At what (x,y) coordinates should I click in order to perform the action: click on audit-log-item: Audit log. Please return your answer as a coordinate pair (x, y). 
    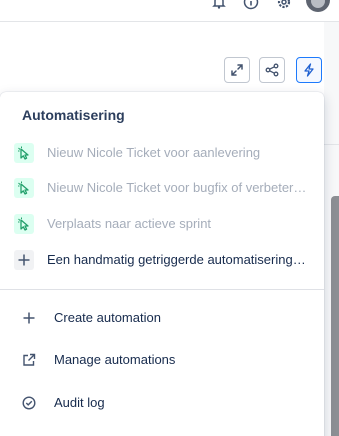
    Looking at the image, I should click on (162, 403).